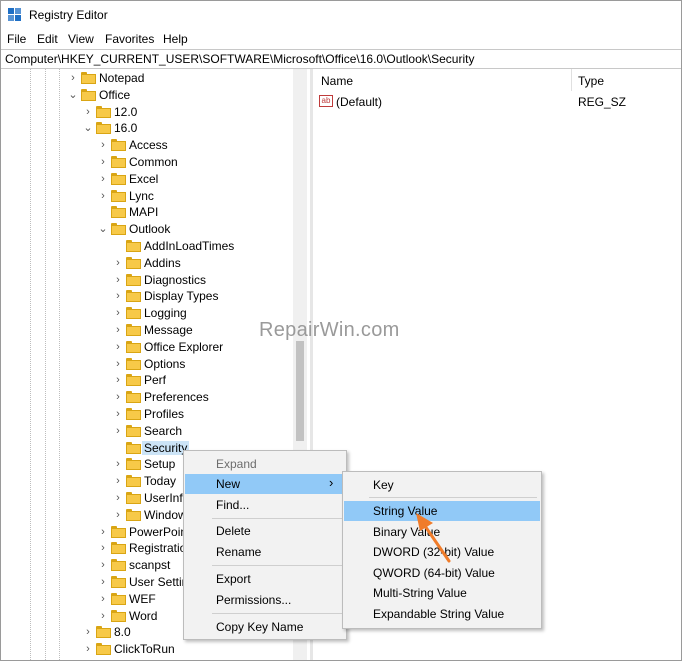  Describe the element at coordinates (602, 102) in the screenshot. I see `value-type: REG_SZ` at that location.